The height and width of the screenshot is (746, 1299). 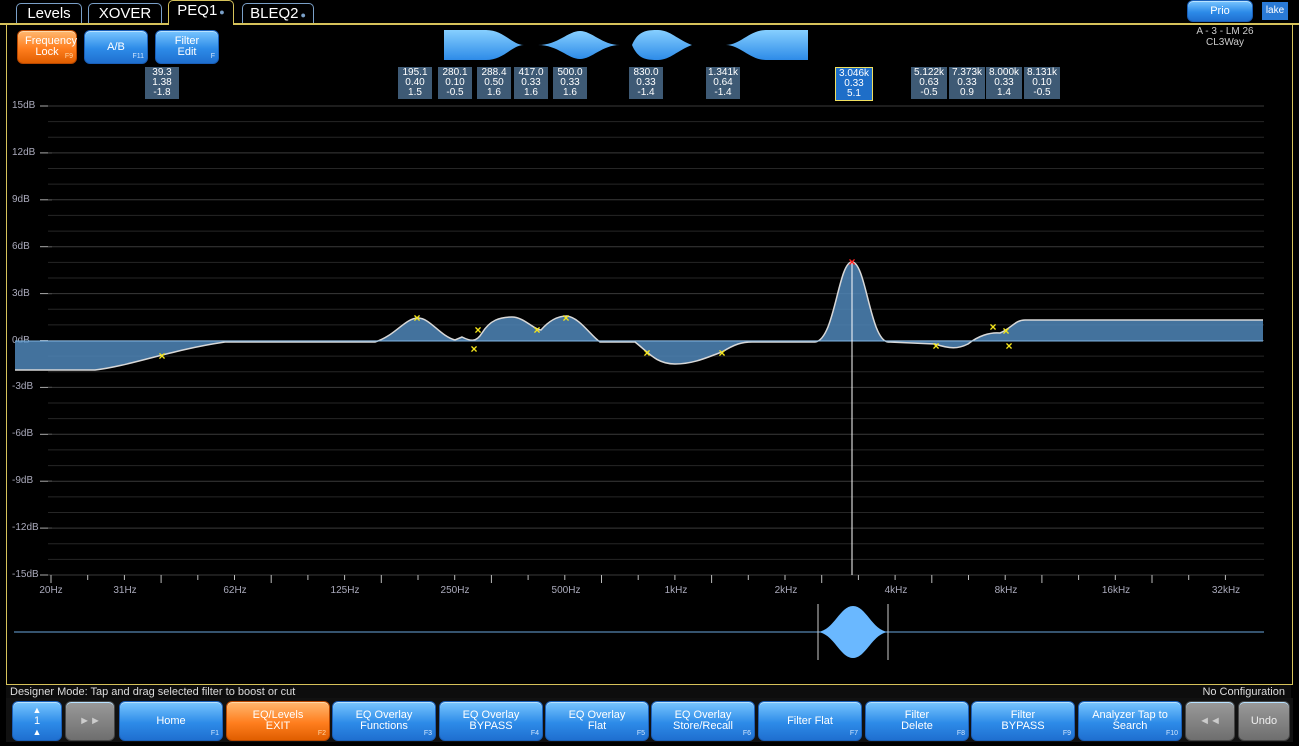 I want to click on button-label: Filter Flat, so click(x=810, y=720).